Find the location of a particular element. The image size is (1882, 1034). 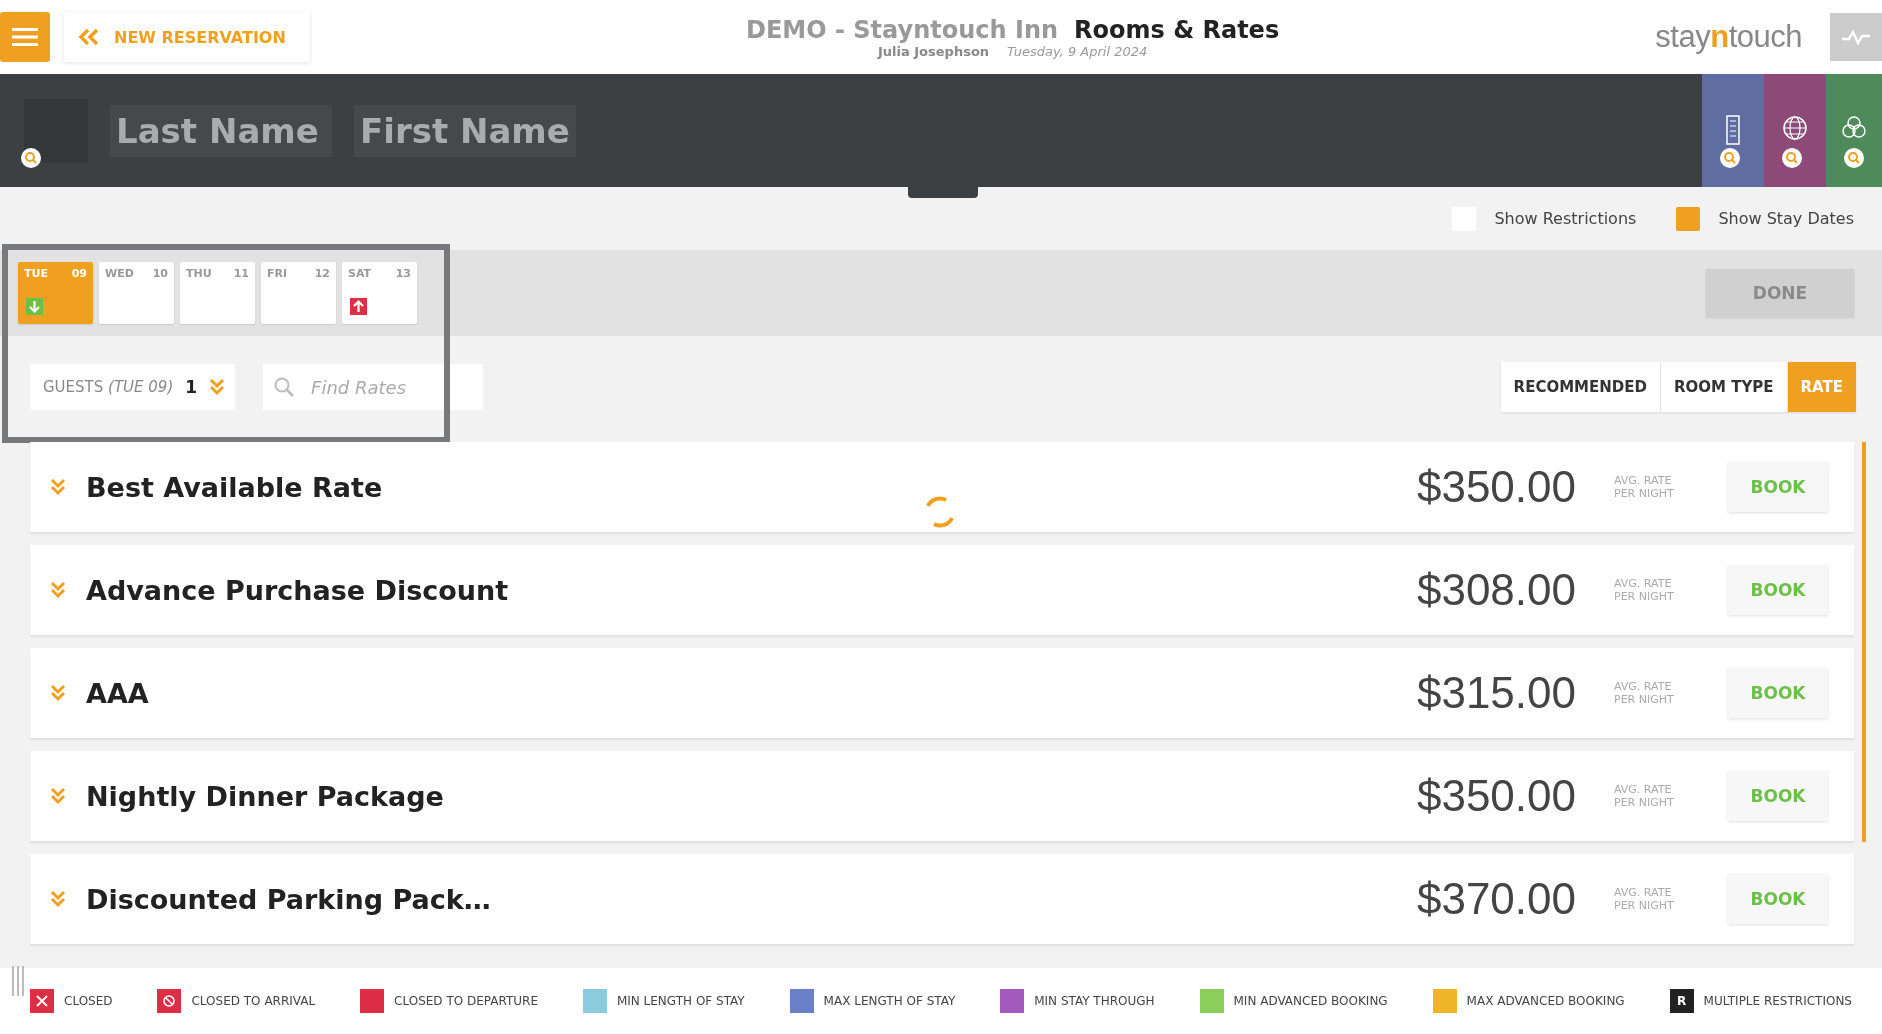

group-tab is located at coordinates (1854, 130).